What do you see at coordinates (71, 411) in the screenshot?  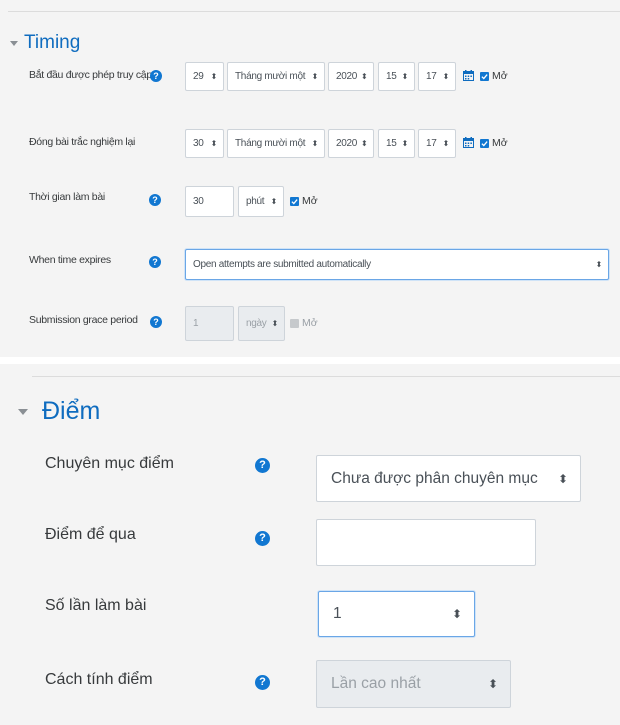 I see `grade-legend-text: Điểm` at bounding box center [71, 411].